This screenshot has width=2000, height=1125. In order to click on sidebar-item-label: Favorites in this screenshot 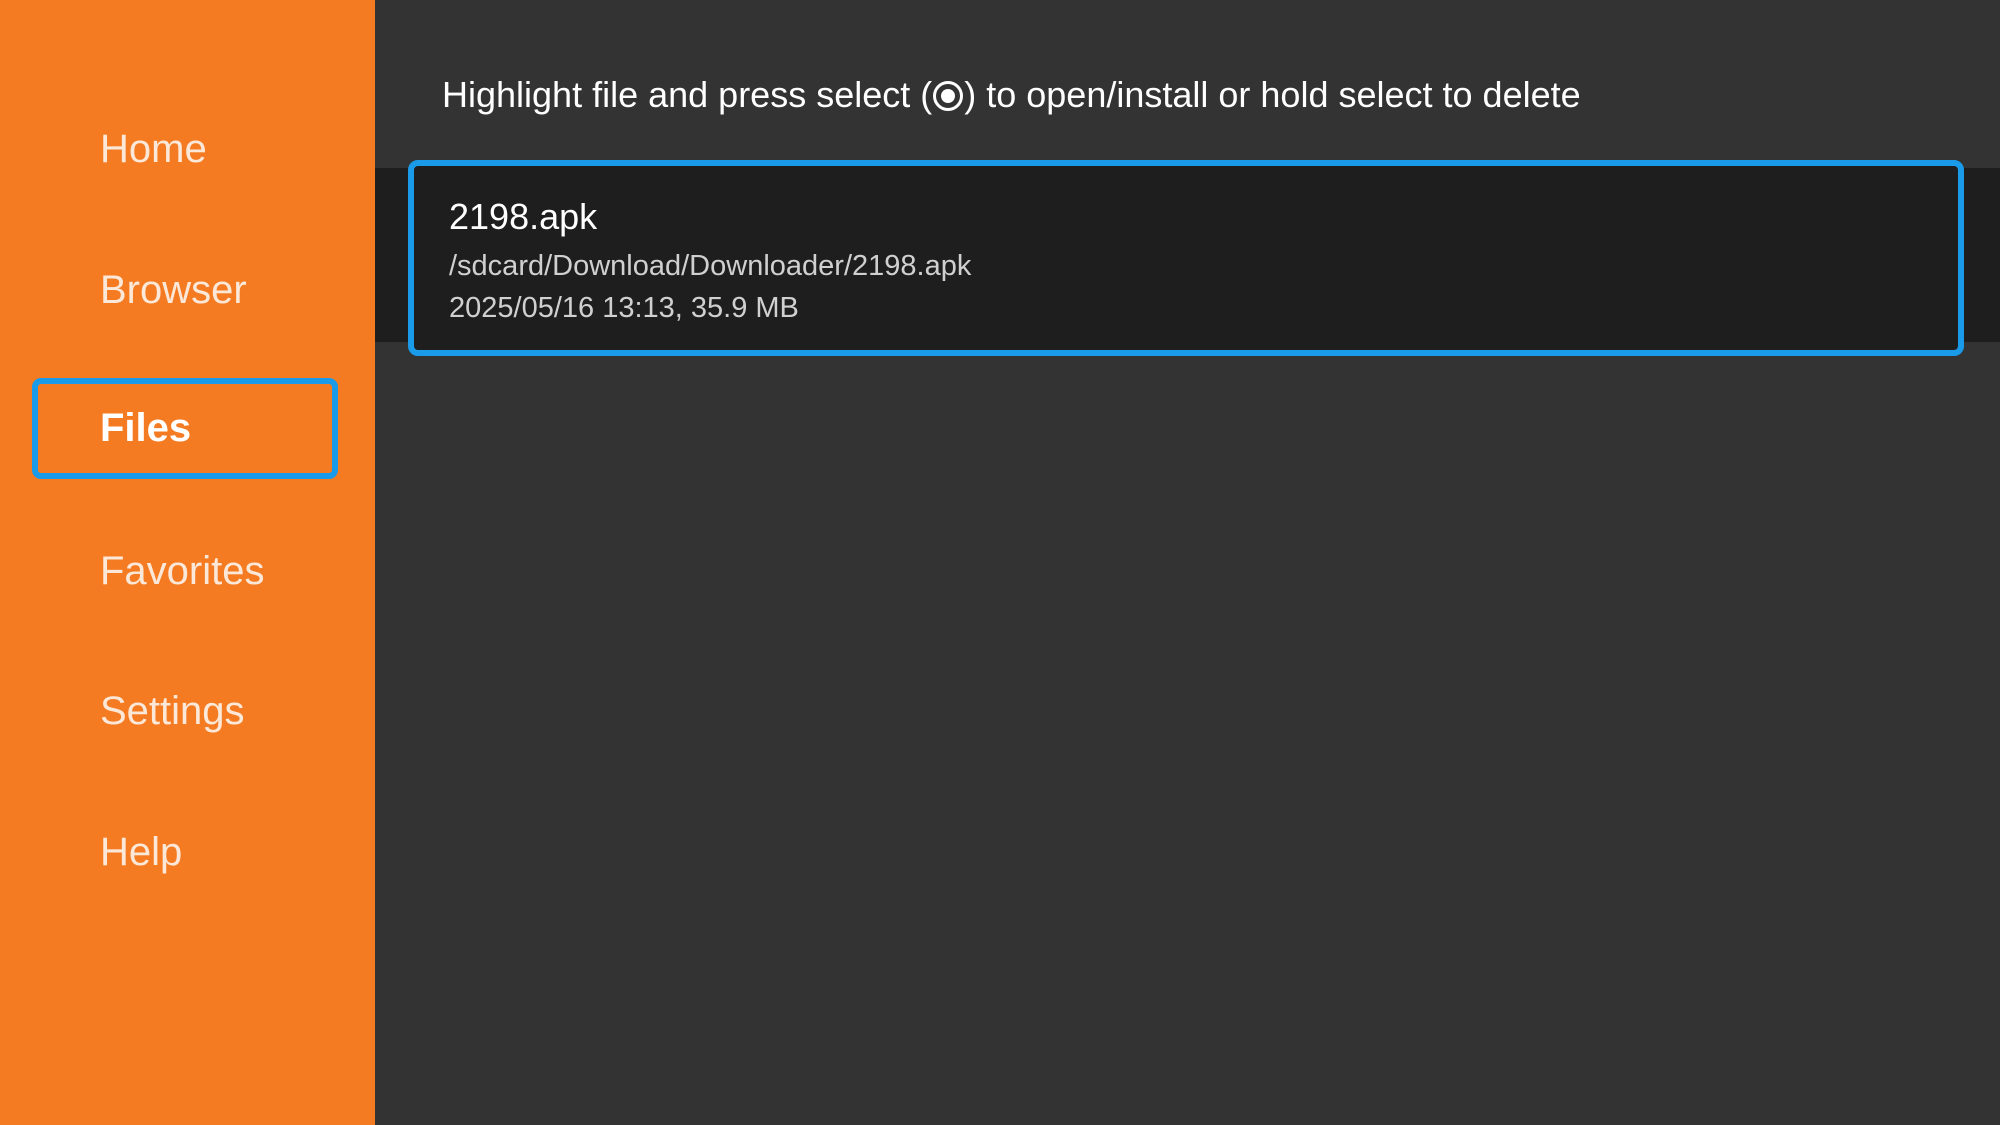, I will do `click(182, 571)`.